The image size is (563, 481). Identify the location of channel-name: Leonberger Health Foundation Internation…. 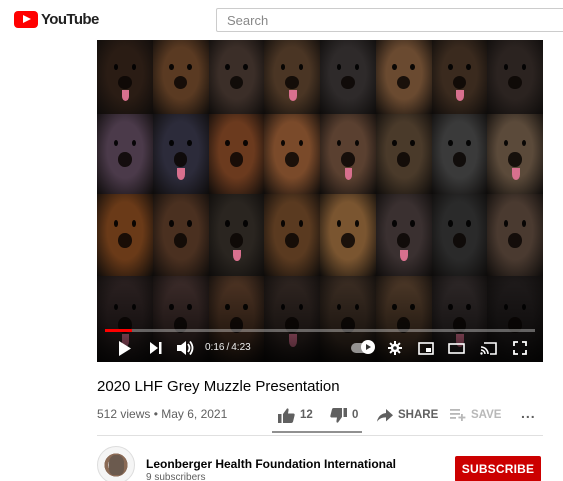
(271, 464).